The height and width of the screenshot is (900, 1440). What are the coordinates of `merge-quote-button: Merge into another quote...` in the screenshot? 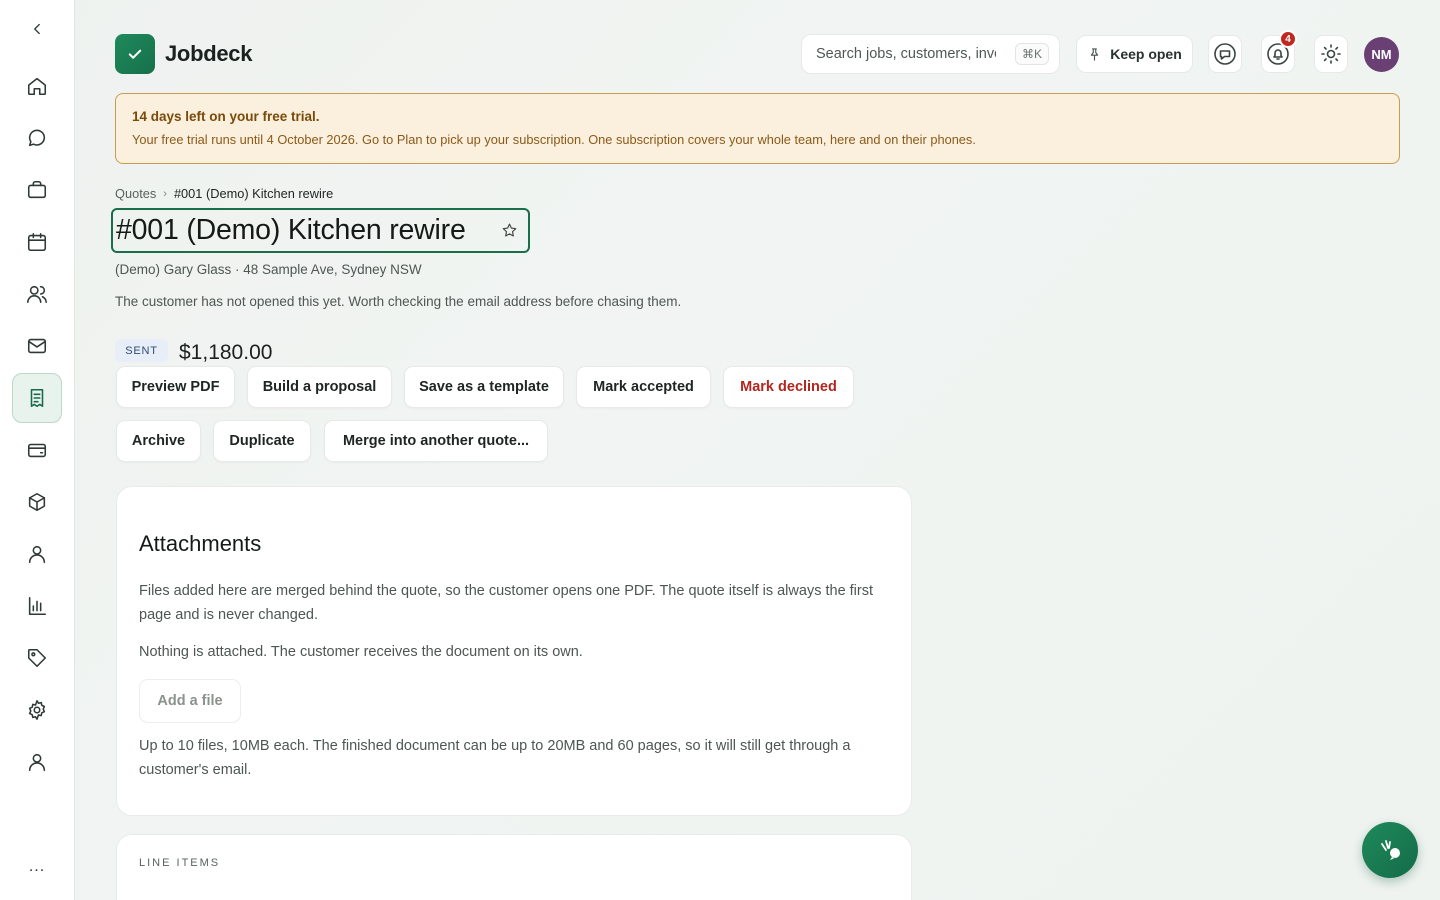 It's located at (436, 441).